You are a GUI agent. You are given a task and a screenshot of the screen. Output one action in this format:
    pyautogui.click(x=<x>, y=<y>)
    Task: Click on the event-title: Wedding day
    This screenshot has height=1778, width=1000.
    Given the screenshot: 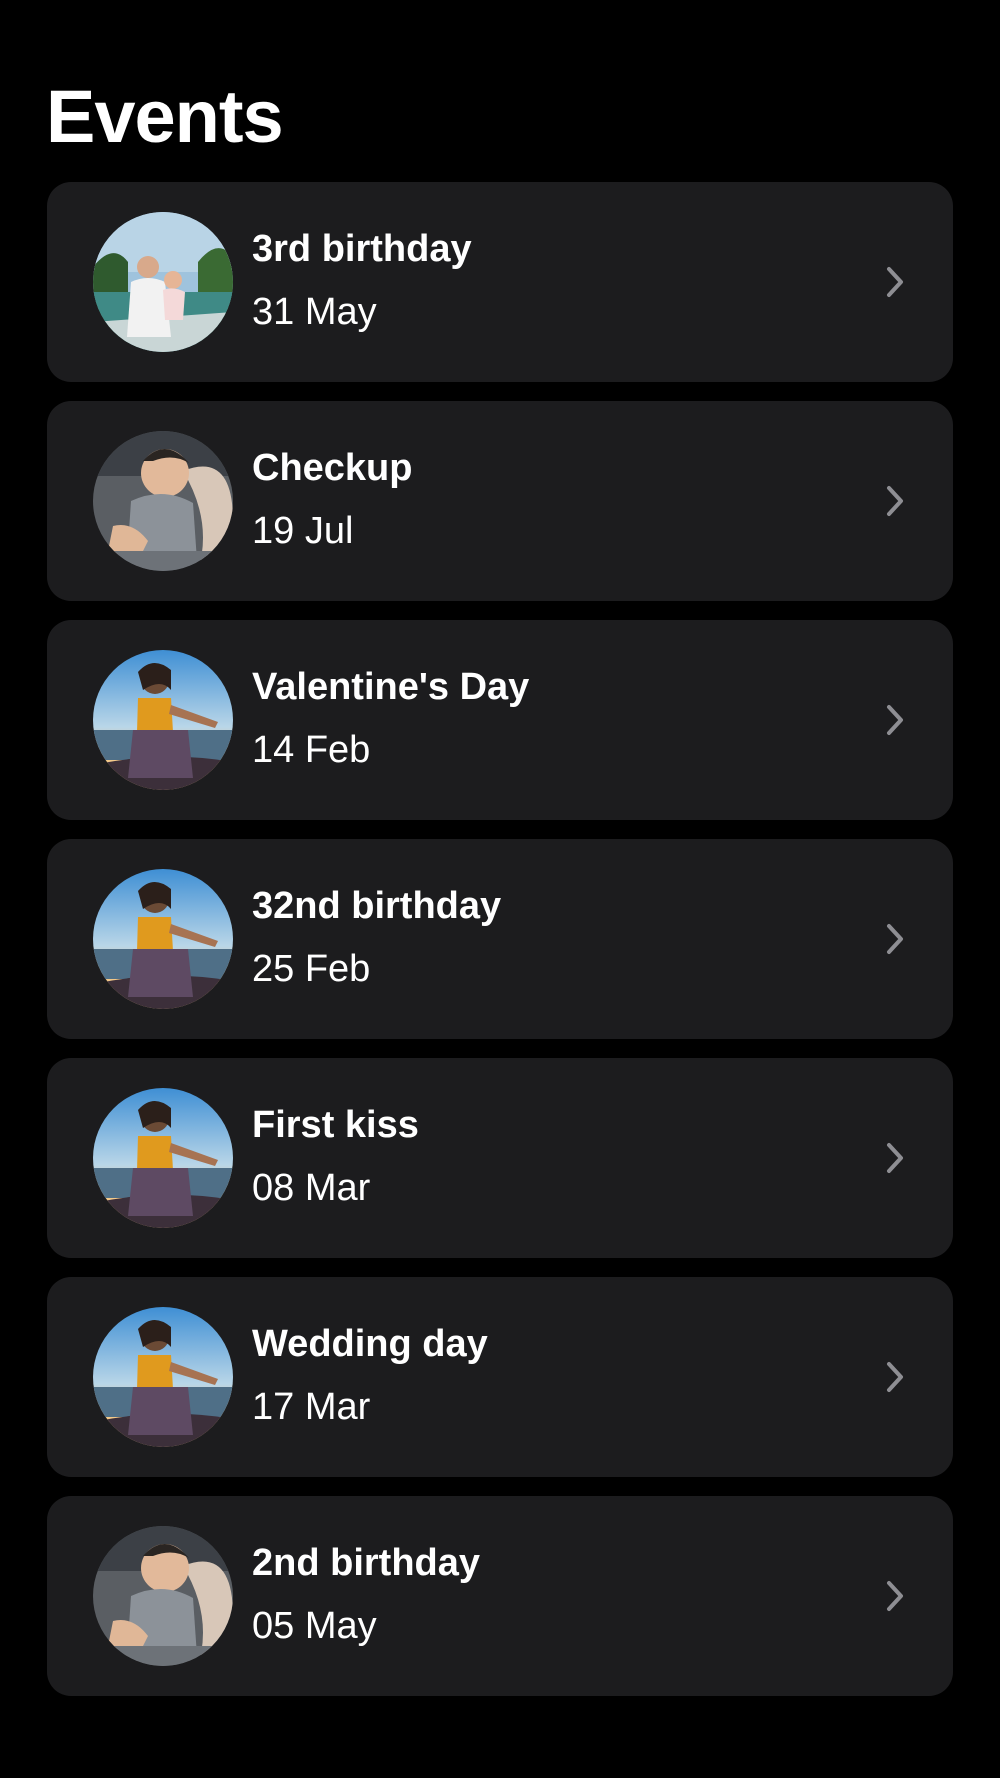 What is the action you would take?
    pyautogui.click(x=370, y=1344)
    